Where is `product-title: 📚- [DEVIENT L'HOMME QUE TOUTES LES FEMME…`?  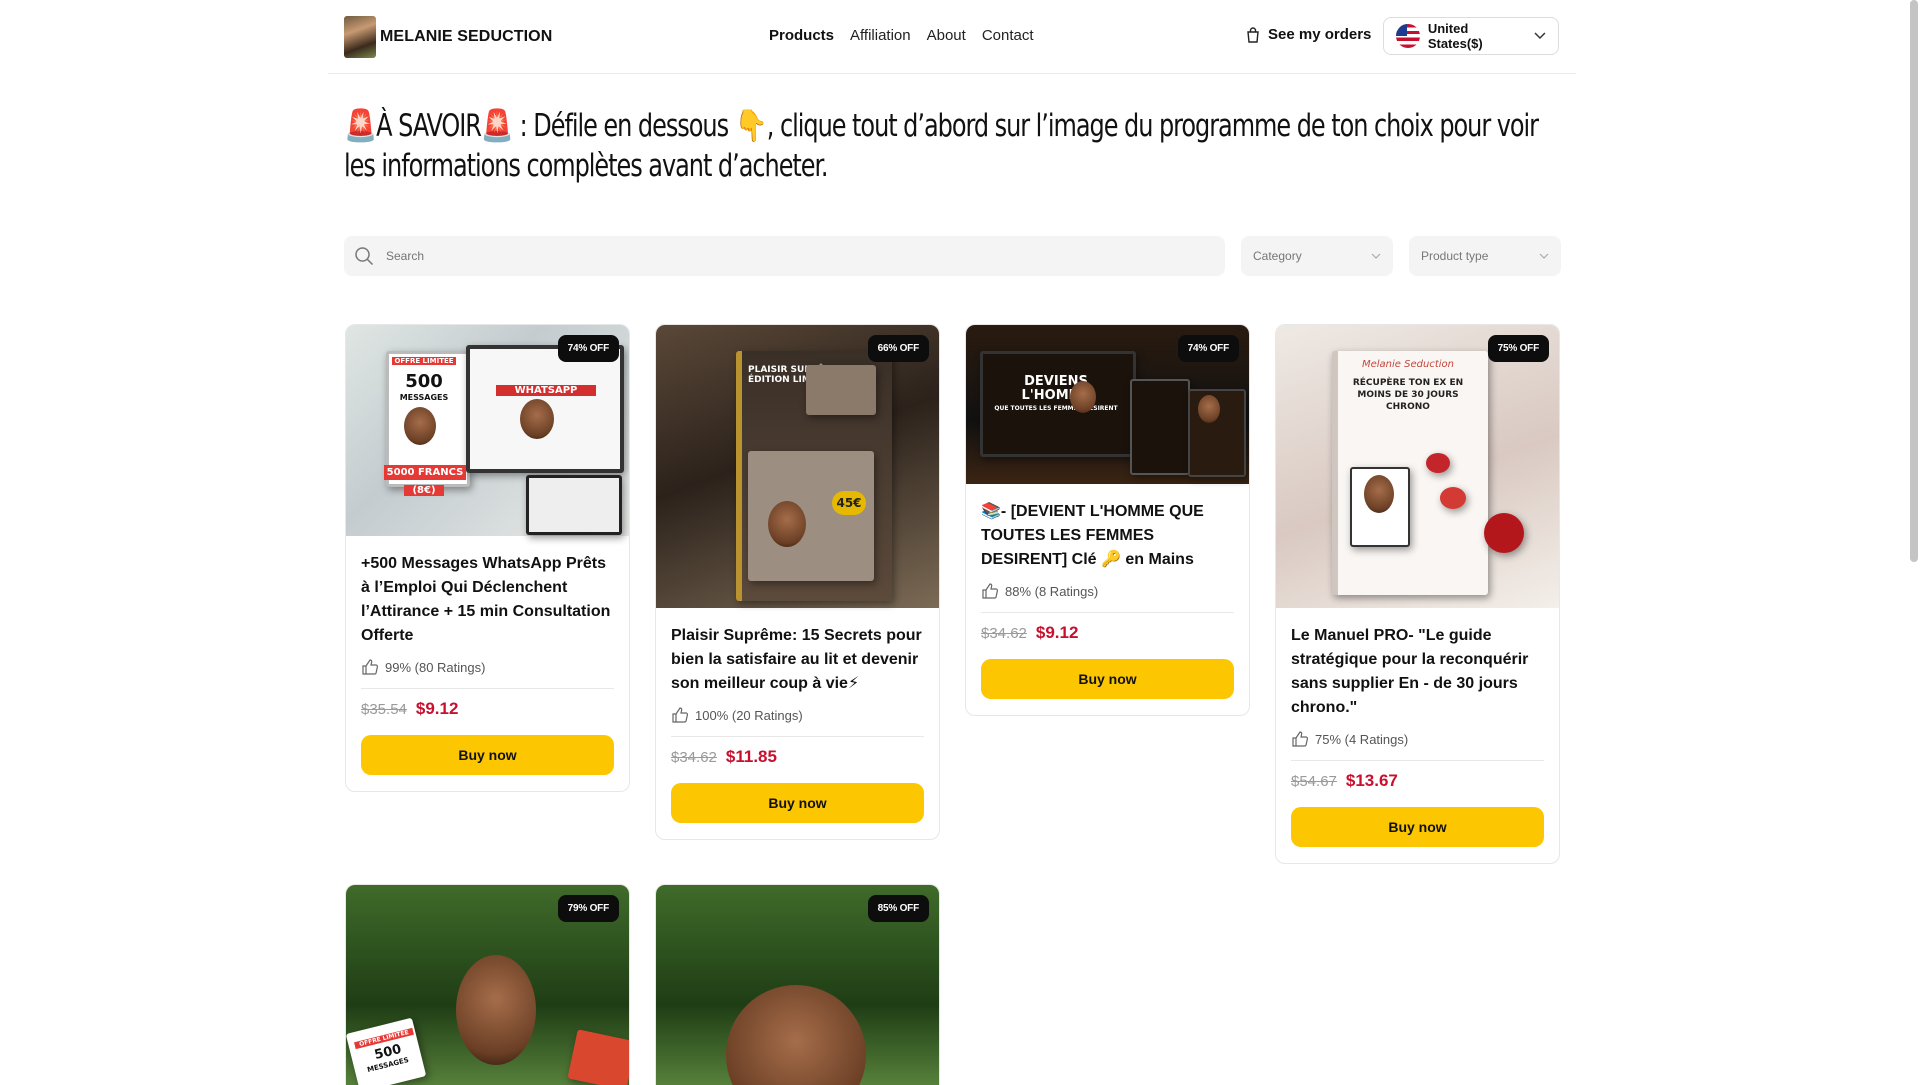 product-title: 📚- [DEVIENT L'HOMME QUE TOUTES LES FEMME… is located at coordinates (1107, 536).